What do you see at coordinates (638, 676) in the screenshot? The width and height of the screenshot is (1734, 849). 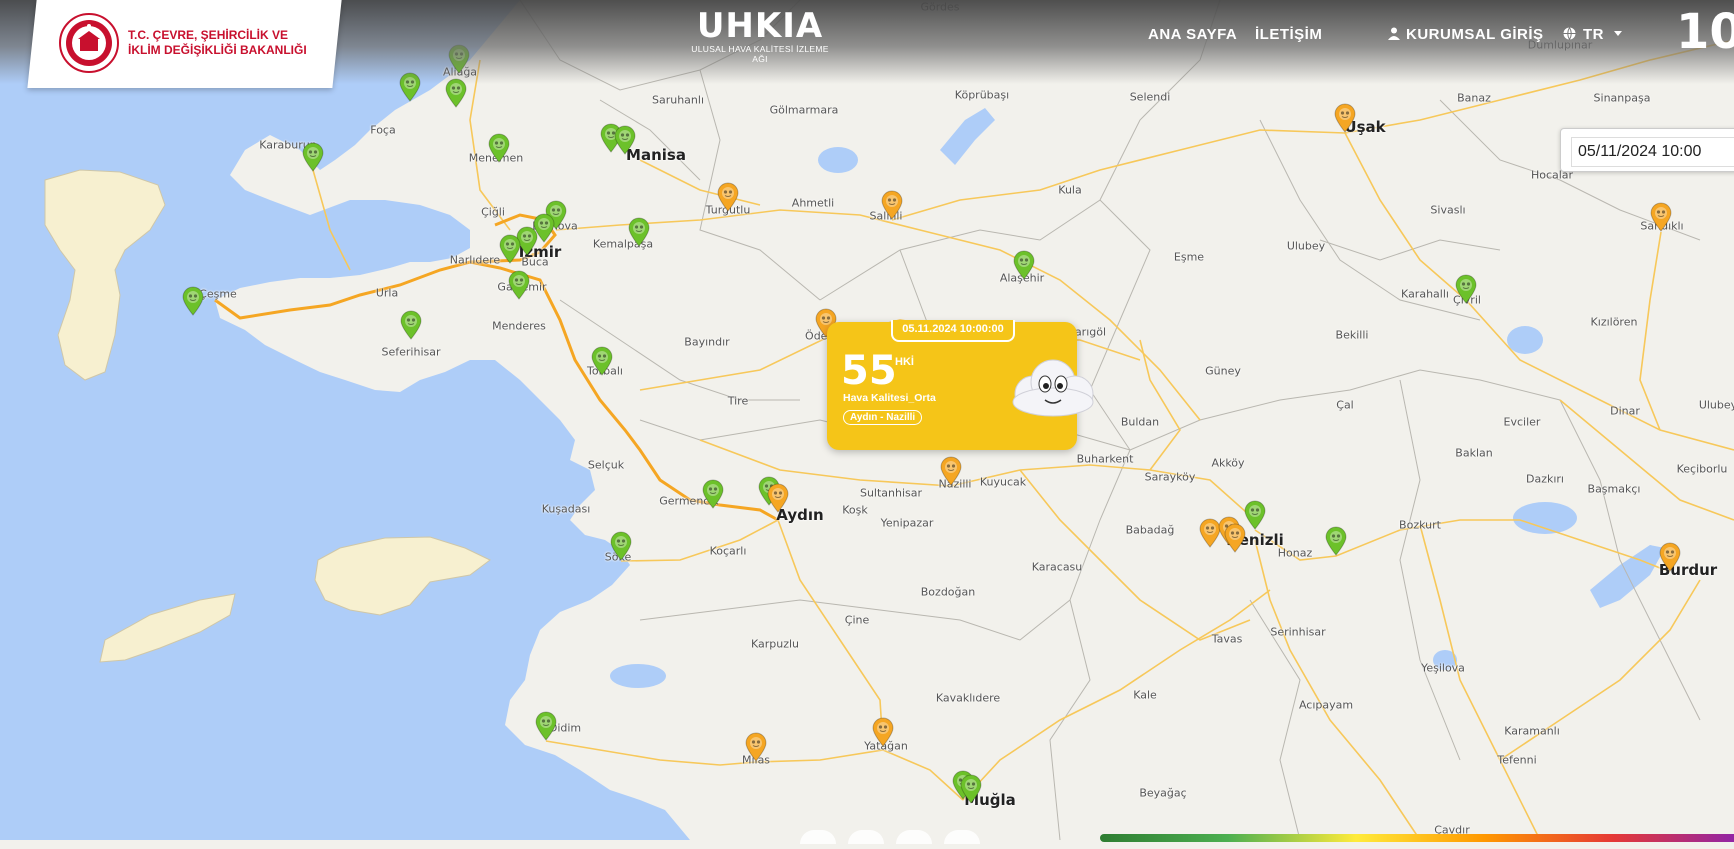 I see `bafa-lake` at bounding box center [638, 676].